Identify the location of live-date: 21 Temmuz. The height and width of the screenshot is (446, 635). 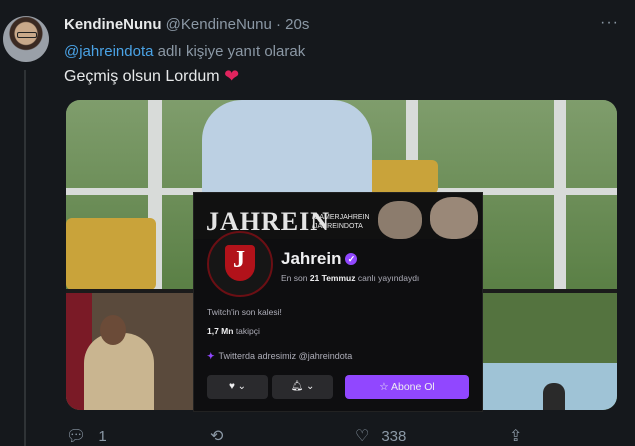
(332, 278).